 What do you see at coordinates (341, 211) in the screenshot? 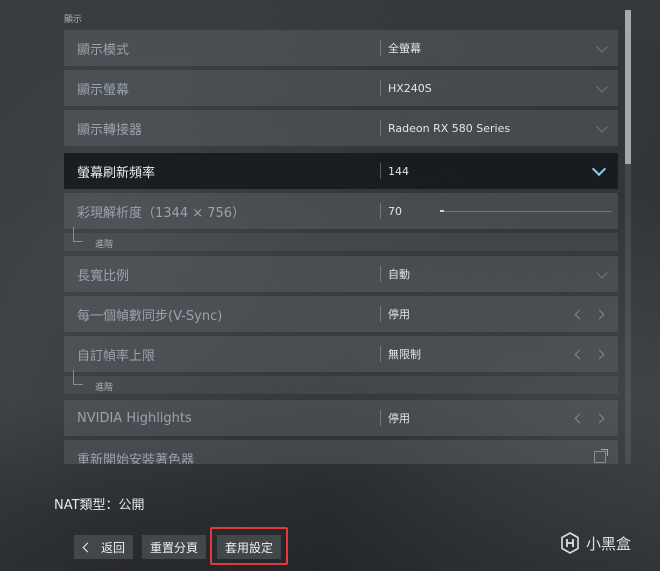
I see `row-render-resolution: 彩現解析度（1344 × 756） 70` at bounding box center [341, 211].